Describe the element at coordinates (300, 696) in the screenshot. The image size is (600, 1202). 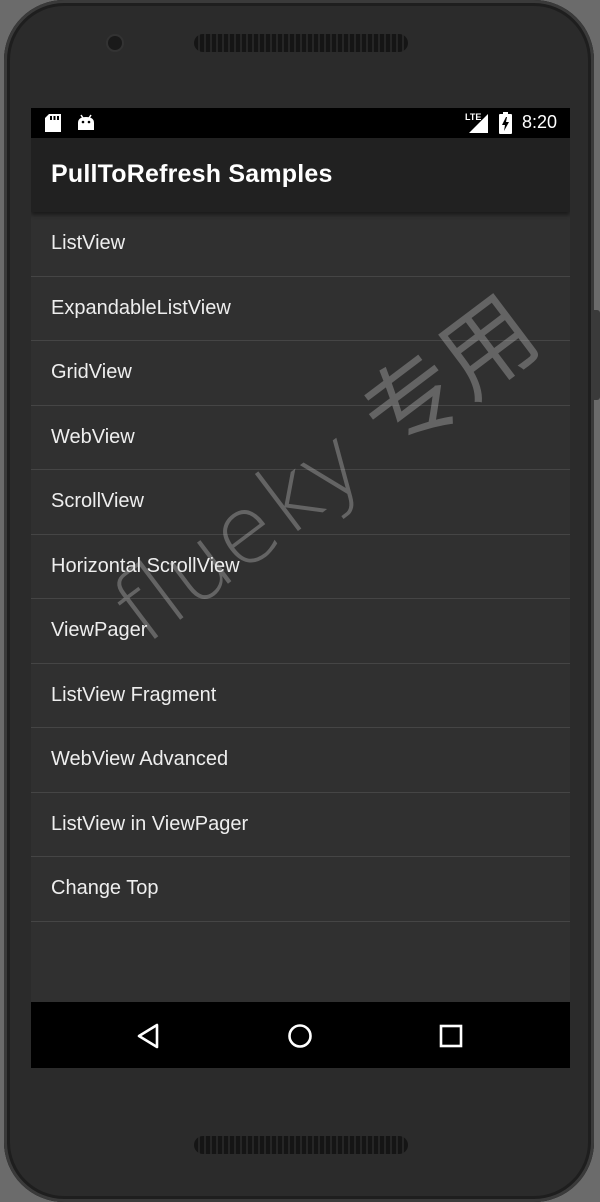
I see `list-item-listview-fragment: ListView Fragment` at that location.